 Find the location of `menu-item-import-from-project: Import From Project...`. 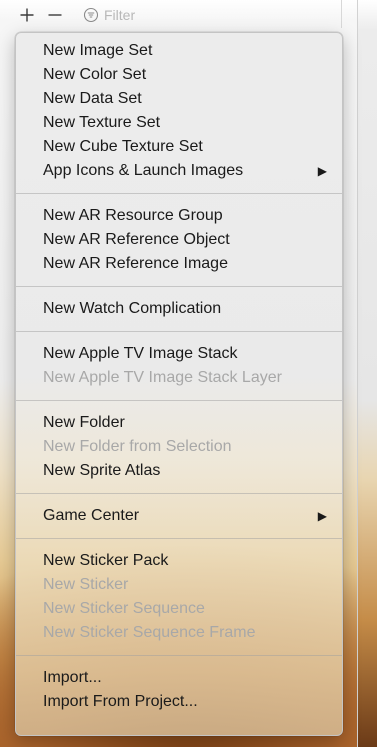

menu-item-import-from-project: Import From Project... is located at coordinates (179, 702).